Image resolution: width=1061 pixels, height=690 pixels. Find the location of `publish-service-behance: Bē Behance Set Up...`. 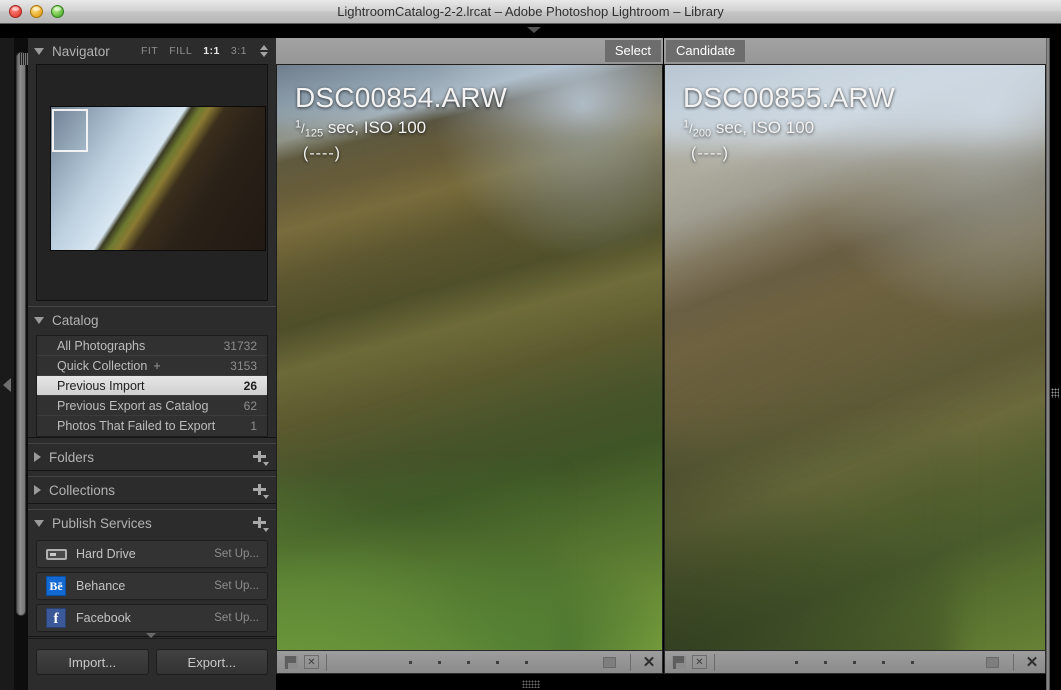

publish-service-behance: Bē Behance Set Up... is located at coordinates (152, 586).